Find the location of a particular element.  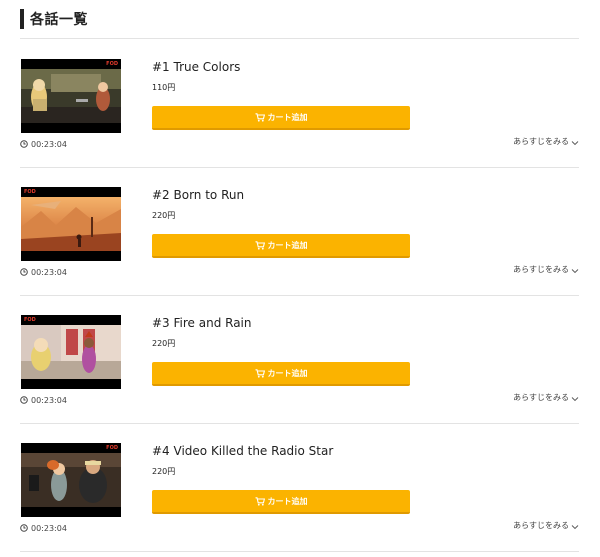

episode-title: #1 True Colors is located at coordinates (196, 67).